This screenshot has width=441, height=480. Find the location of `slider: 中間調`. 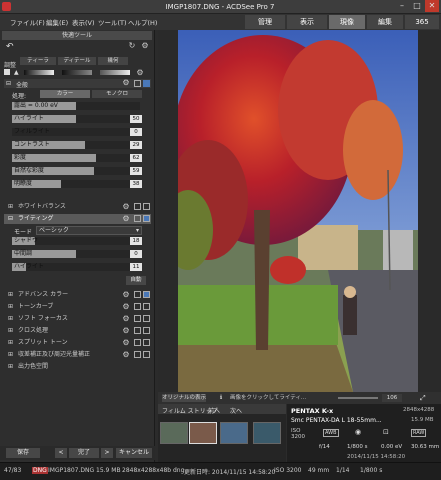

slider: 中間調 is located at coordinates (76, 254).